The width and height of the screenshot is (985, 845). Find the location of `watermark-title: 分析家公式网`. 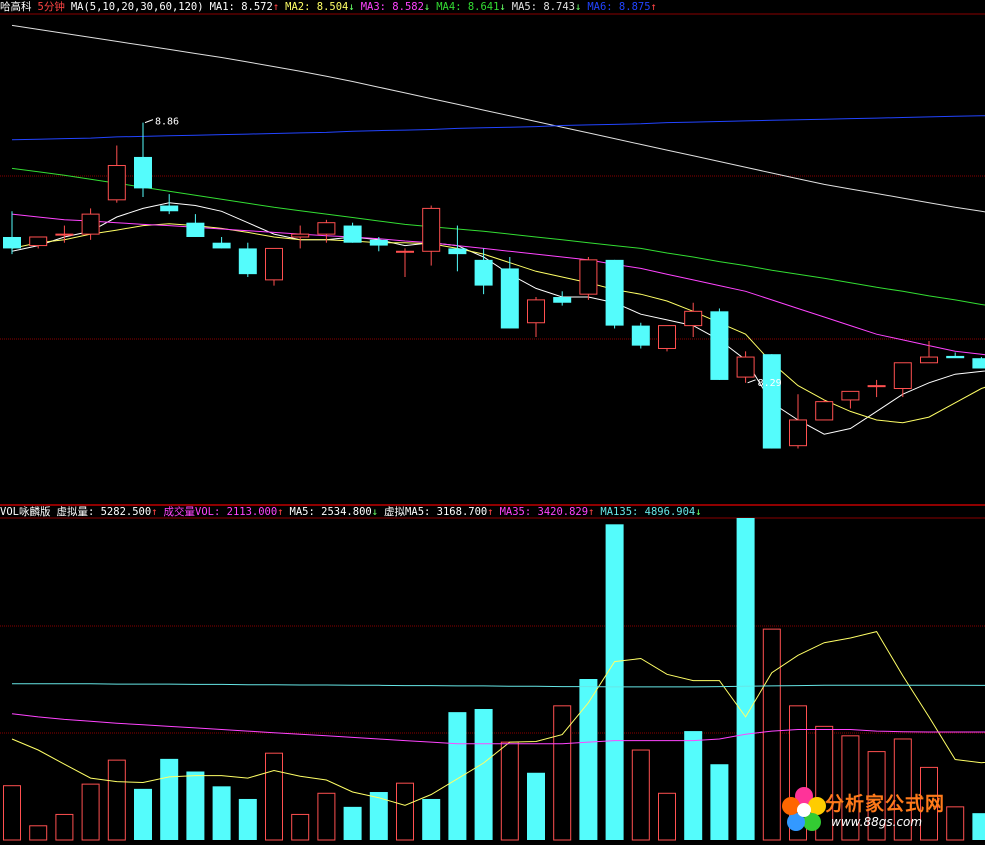

watermark-title: 分析家公式网 is located at coordinates (885, 804).